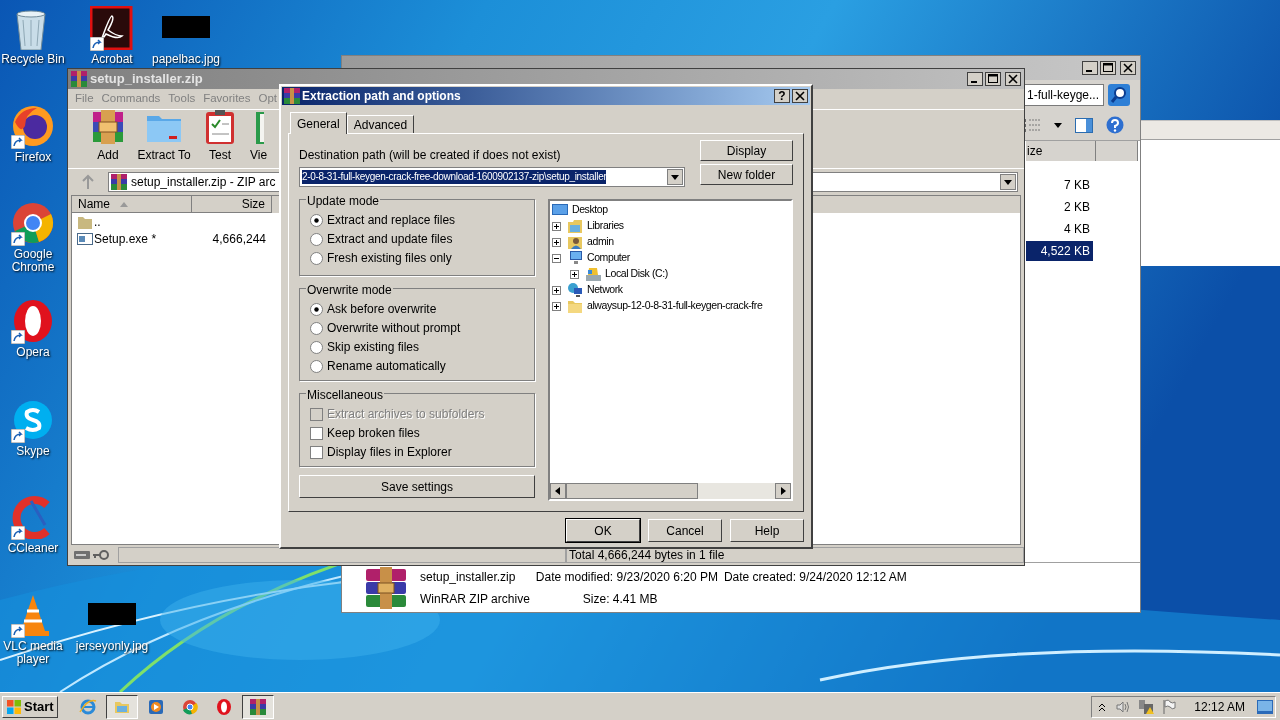 Image resolution: width=1280 pixels, height=720 pixels. What do you see at coordinates (604, 226) in the screenshot?
I see `tree-item: Libraries` at bounding box center [604, 226].